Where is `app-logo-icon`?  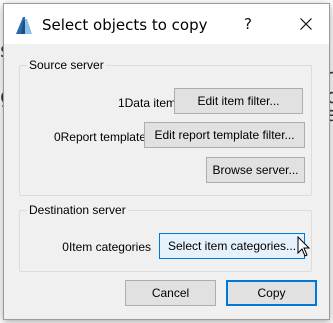 app-logo-icon is located at coordinates (24, 25).